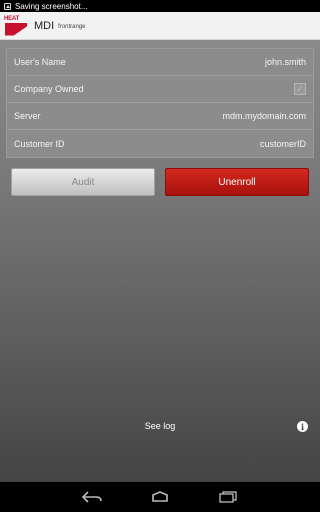 The image size is (320, 512). What do you see at coordinates (16, 29) in the screenshot?
I see `logo-shape` at bounding box center [16, 29].